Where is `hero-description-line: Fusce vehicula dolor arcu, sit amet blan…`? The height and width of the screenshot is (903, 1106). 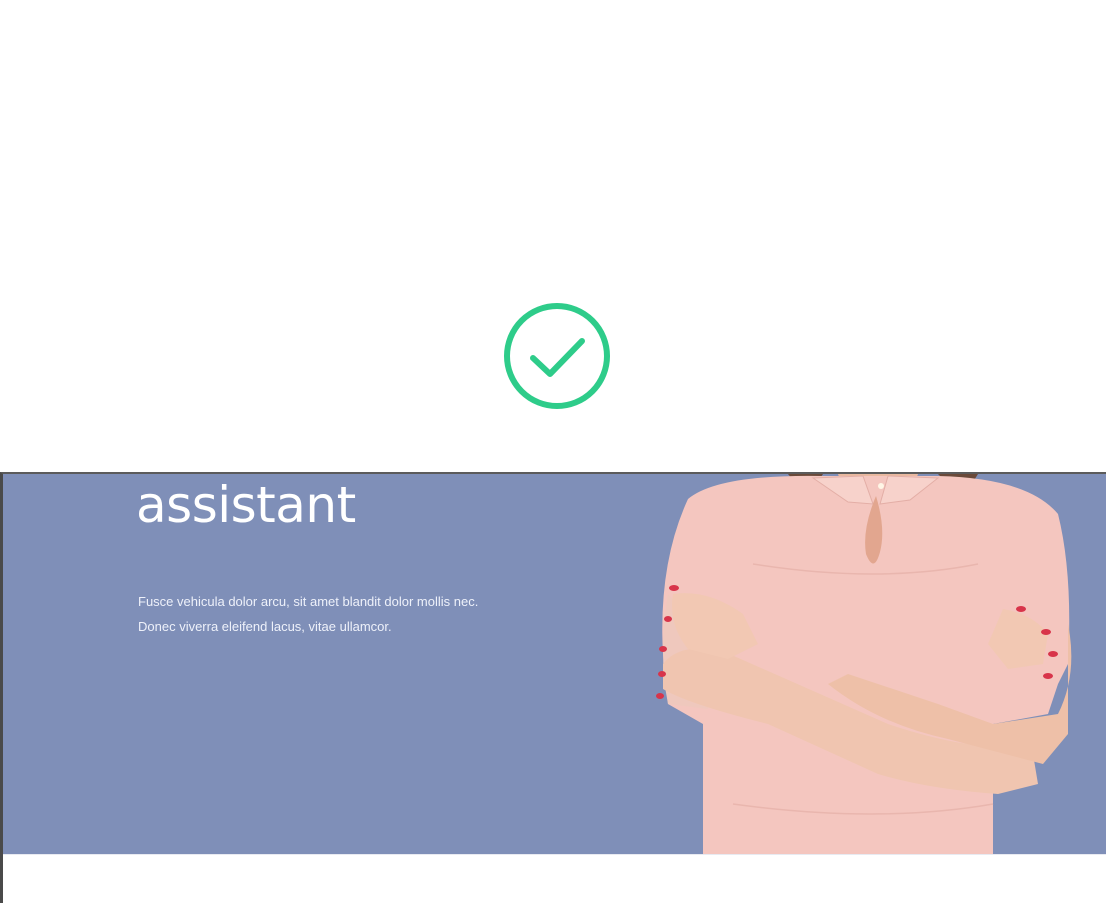
hero-description-line: Fusce vehicula dolor arcu, sit amet blan… is located at coordinates (308, 601).